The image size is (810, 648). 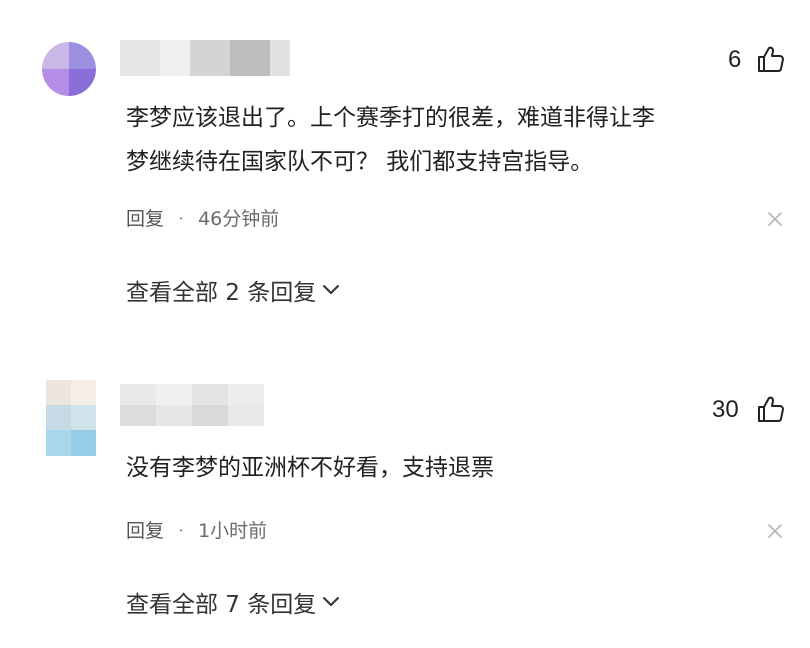 I want to click on like-count: 6, so click(x=735, y=59).